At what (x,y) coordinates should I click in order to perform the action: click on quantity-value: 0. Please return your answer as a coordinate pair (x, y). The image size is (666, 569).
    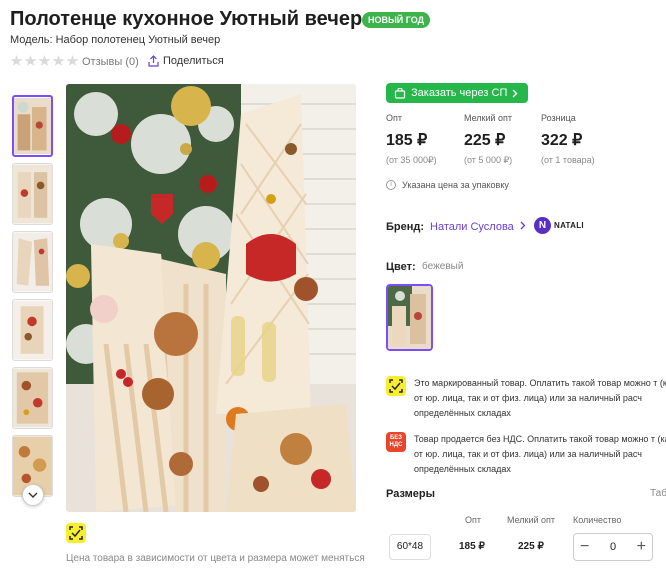
    Looking at the image, I should click on (613, 547).